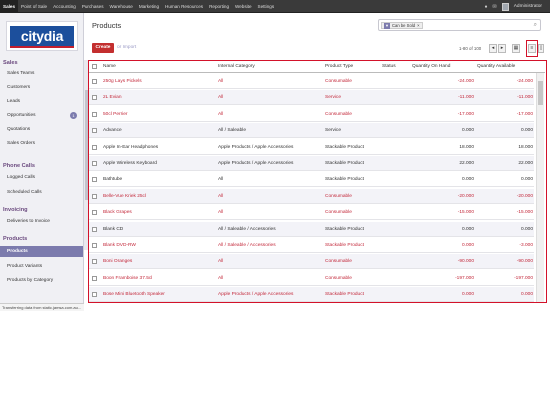  Describe the element at coordinates (541, 48) in the screenshot. I see `form-view-icon: ▯` at that location.